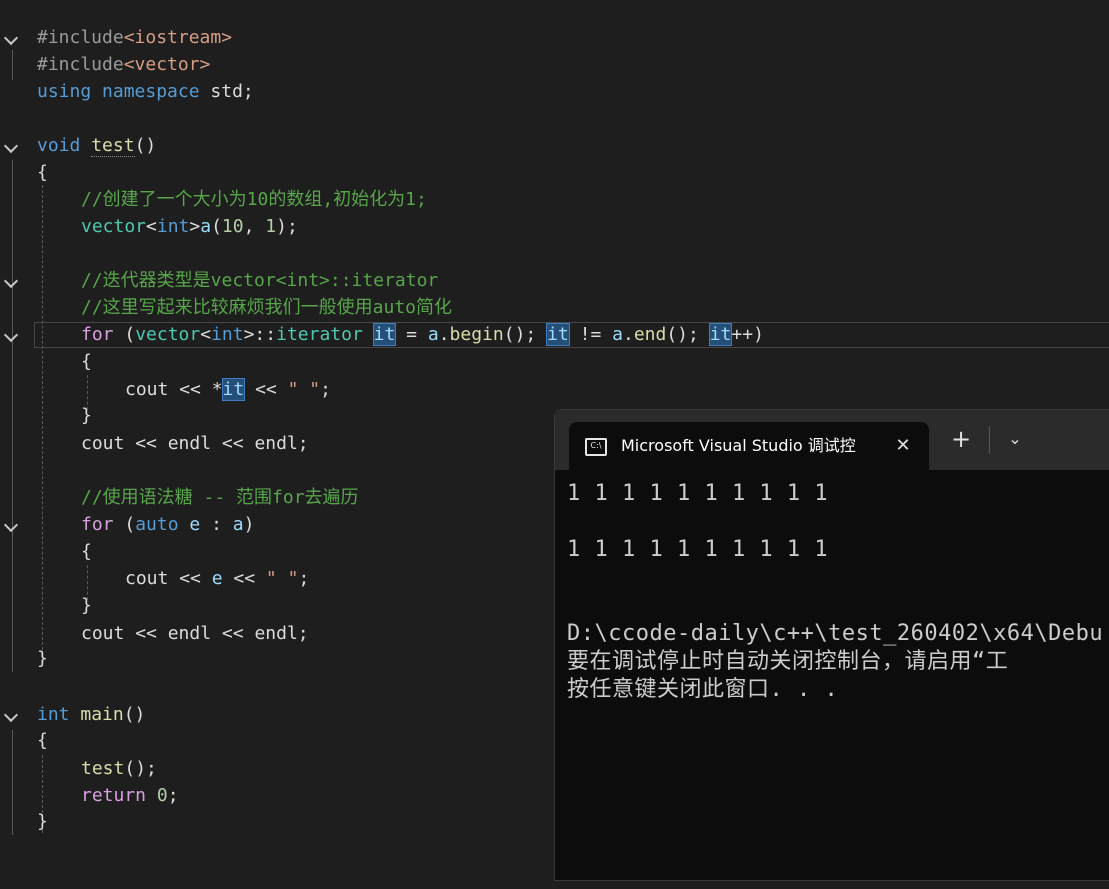 The height and width of the screenshot is (889, 1109). I want to click on function-name: main, so click(102, 714).